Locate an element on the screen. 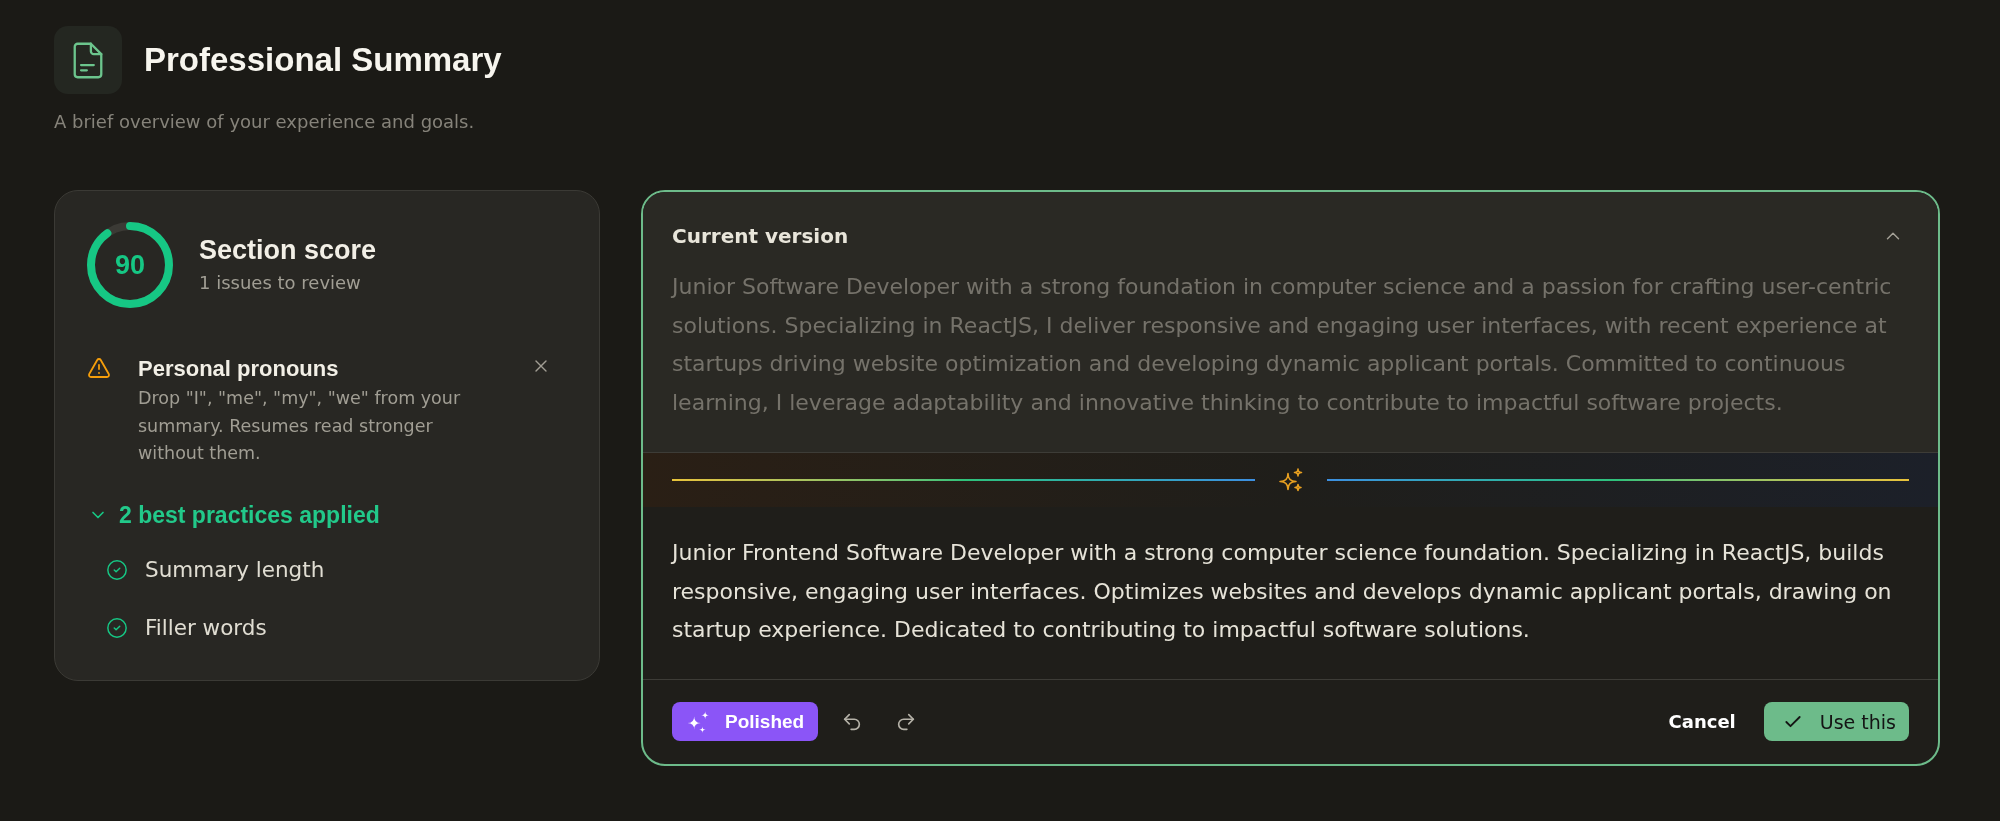 This screenshot has width=2000, height=821. current-version-text: Junior Software Developer with a strong foundation in computer science and a passion for crafting user-centric solutions. Specializing in ReactJS, I deliver responsive and engaging user interfaces, with recent experience at startups driving website optimization and developing dynamic applicant portals. Committed to continuous learning, I leverage adaptability and innovative thinking to contribute to impactful software projects. is located at coordinates (1282, 345).